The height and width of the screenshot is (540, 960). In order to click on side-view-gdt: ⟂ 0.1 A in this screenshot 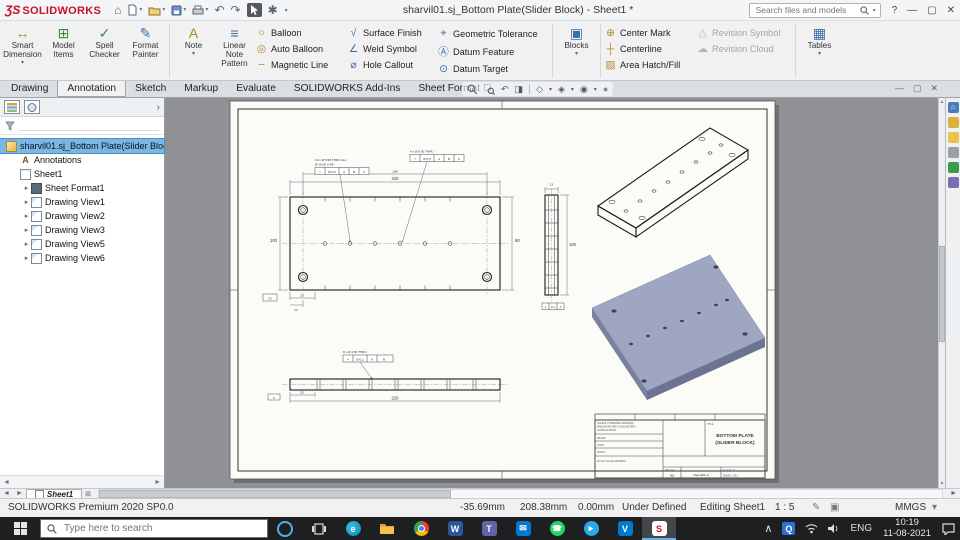, I will do `click(553, 306)`.